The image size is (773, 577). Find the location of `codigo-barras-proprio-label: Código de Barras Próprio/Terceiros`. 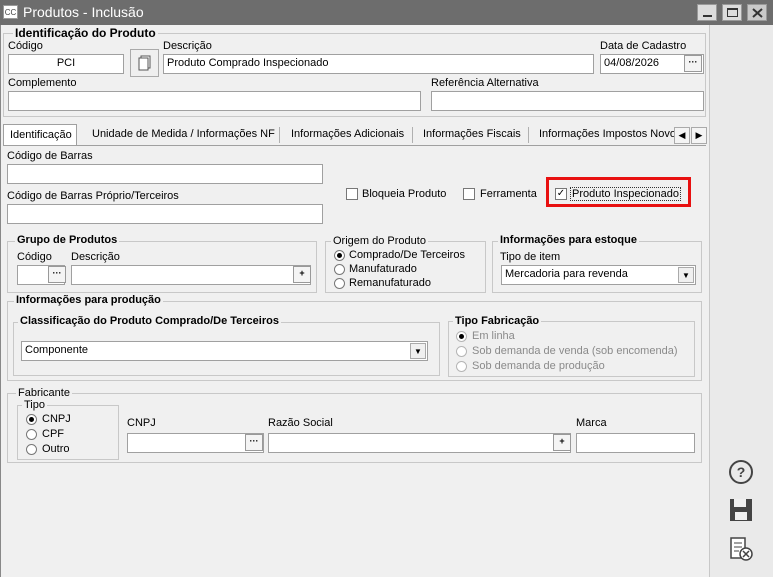

codigo-barras-proprio-label: Código de Barras Próprio/Terceiros is located at coordinates (93, 196).